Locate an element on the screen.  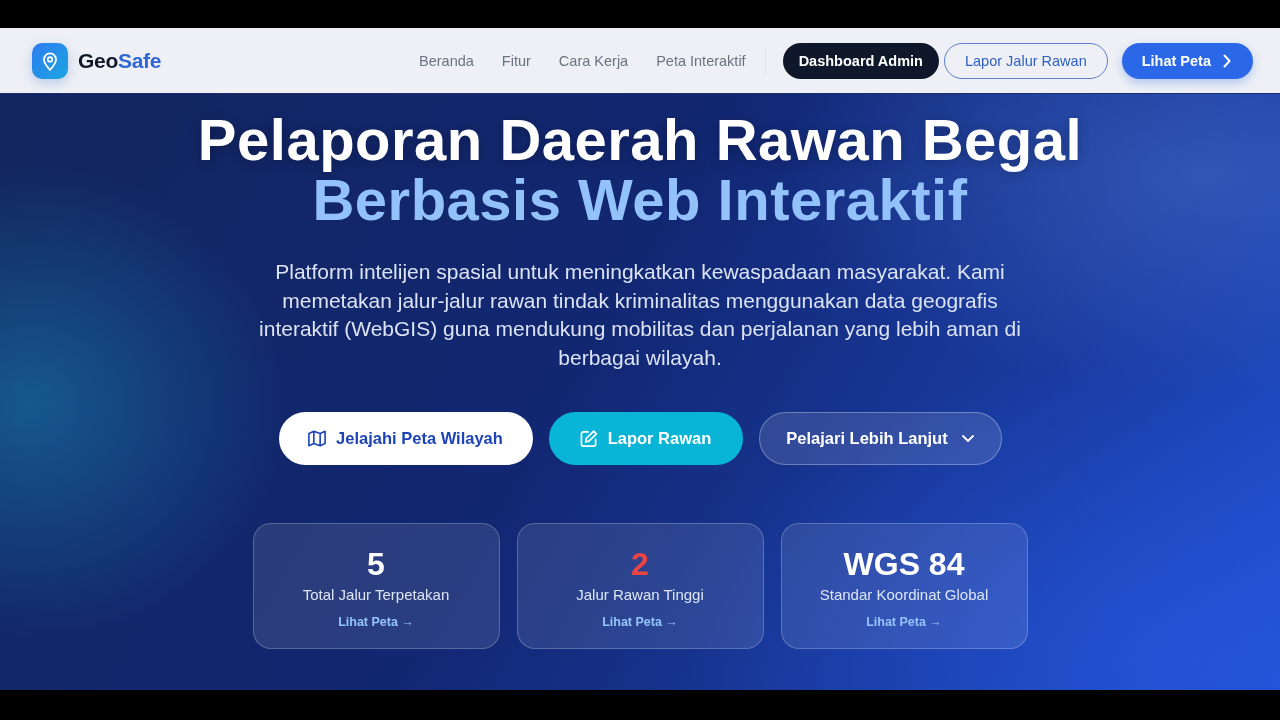
stat-label: Standar Koordinat Global is located at coordinates (904, 595).